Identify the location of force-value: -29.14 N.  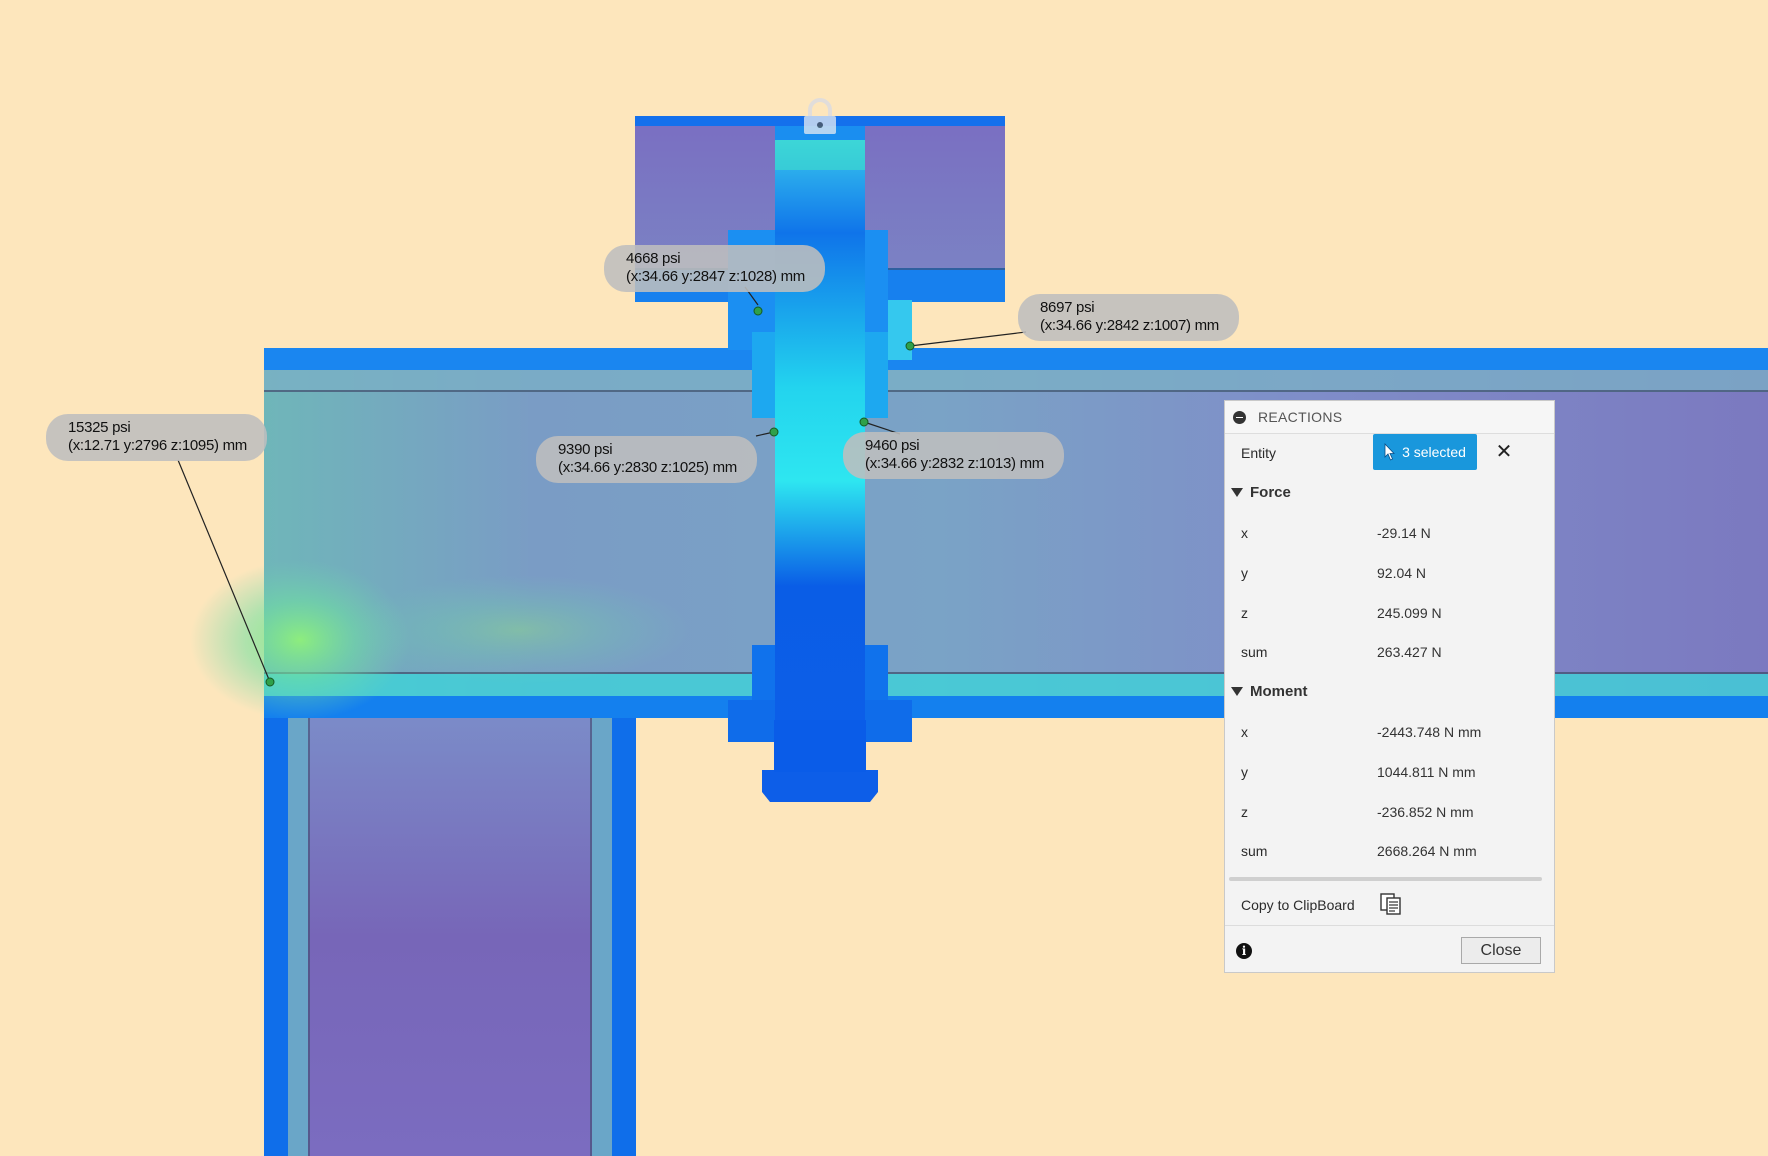
(1404, 533).